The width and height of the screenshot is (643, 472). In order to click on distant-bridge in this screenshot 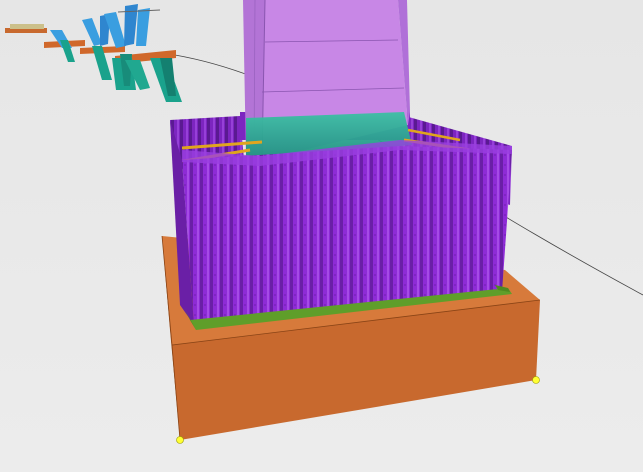, I will do `click(93, 53)`.